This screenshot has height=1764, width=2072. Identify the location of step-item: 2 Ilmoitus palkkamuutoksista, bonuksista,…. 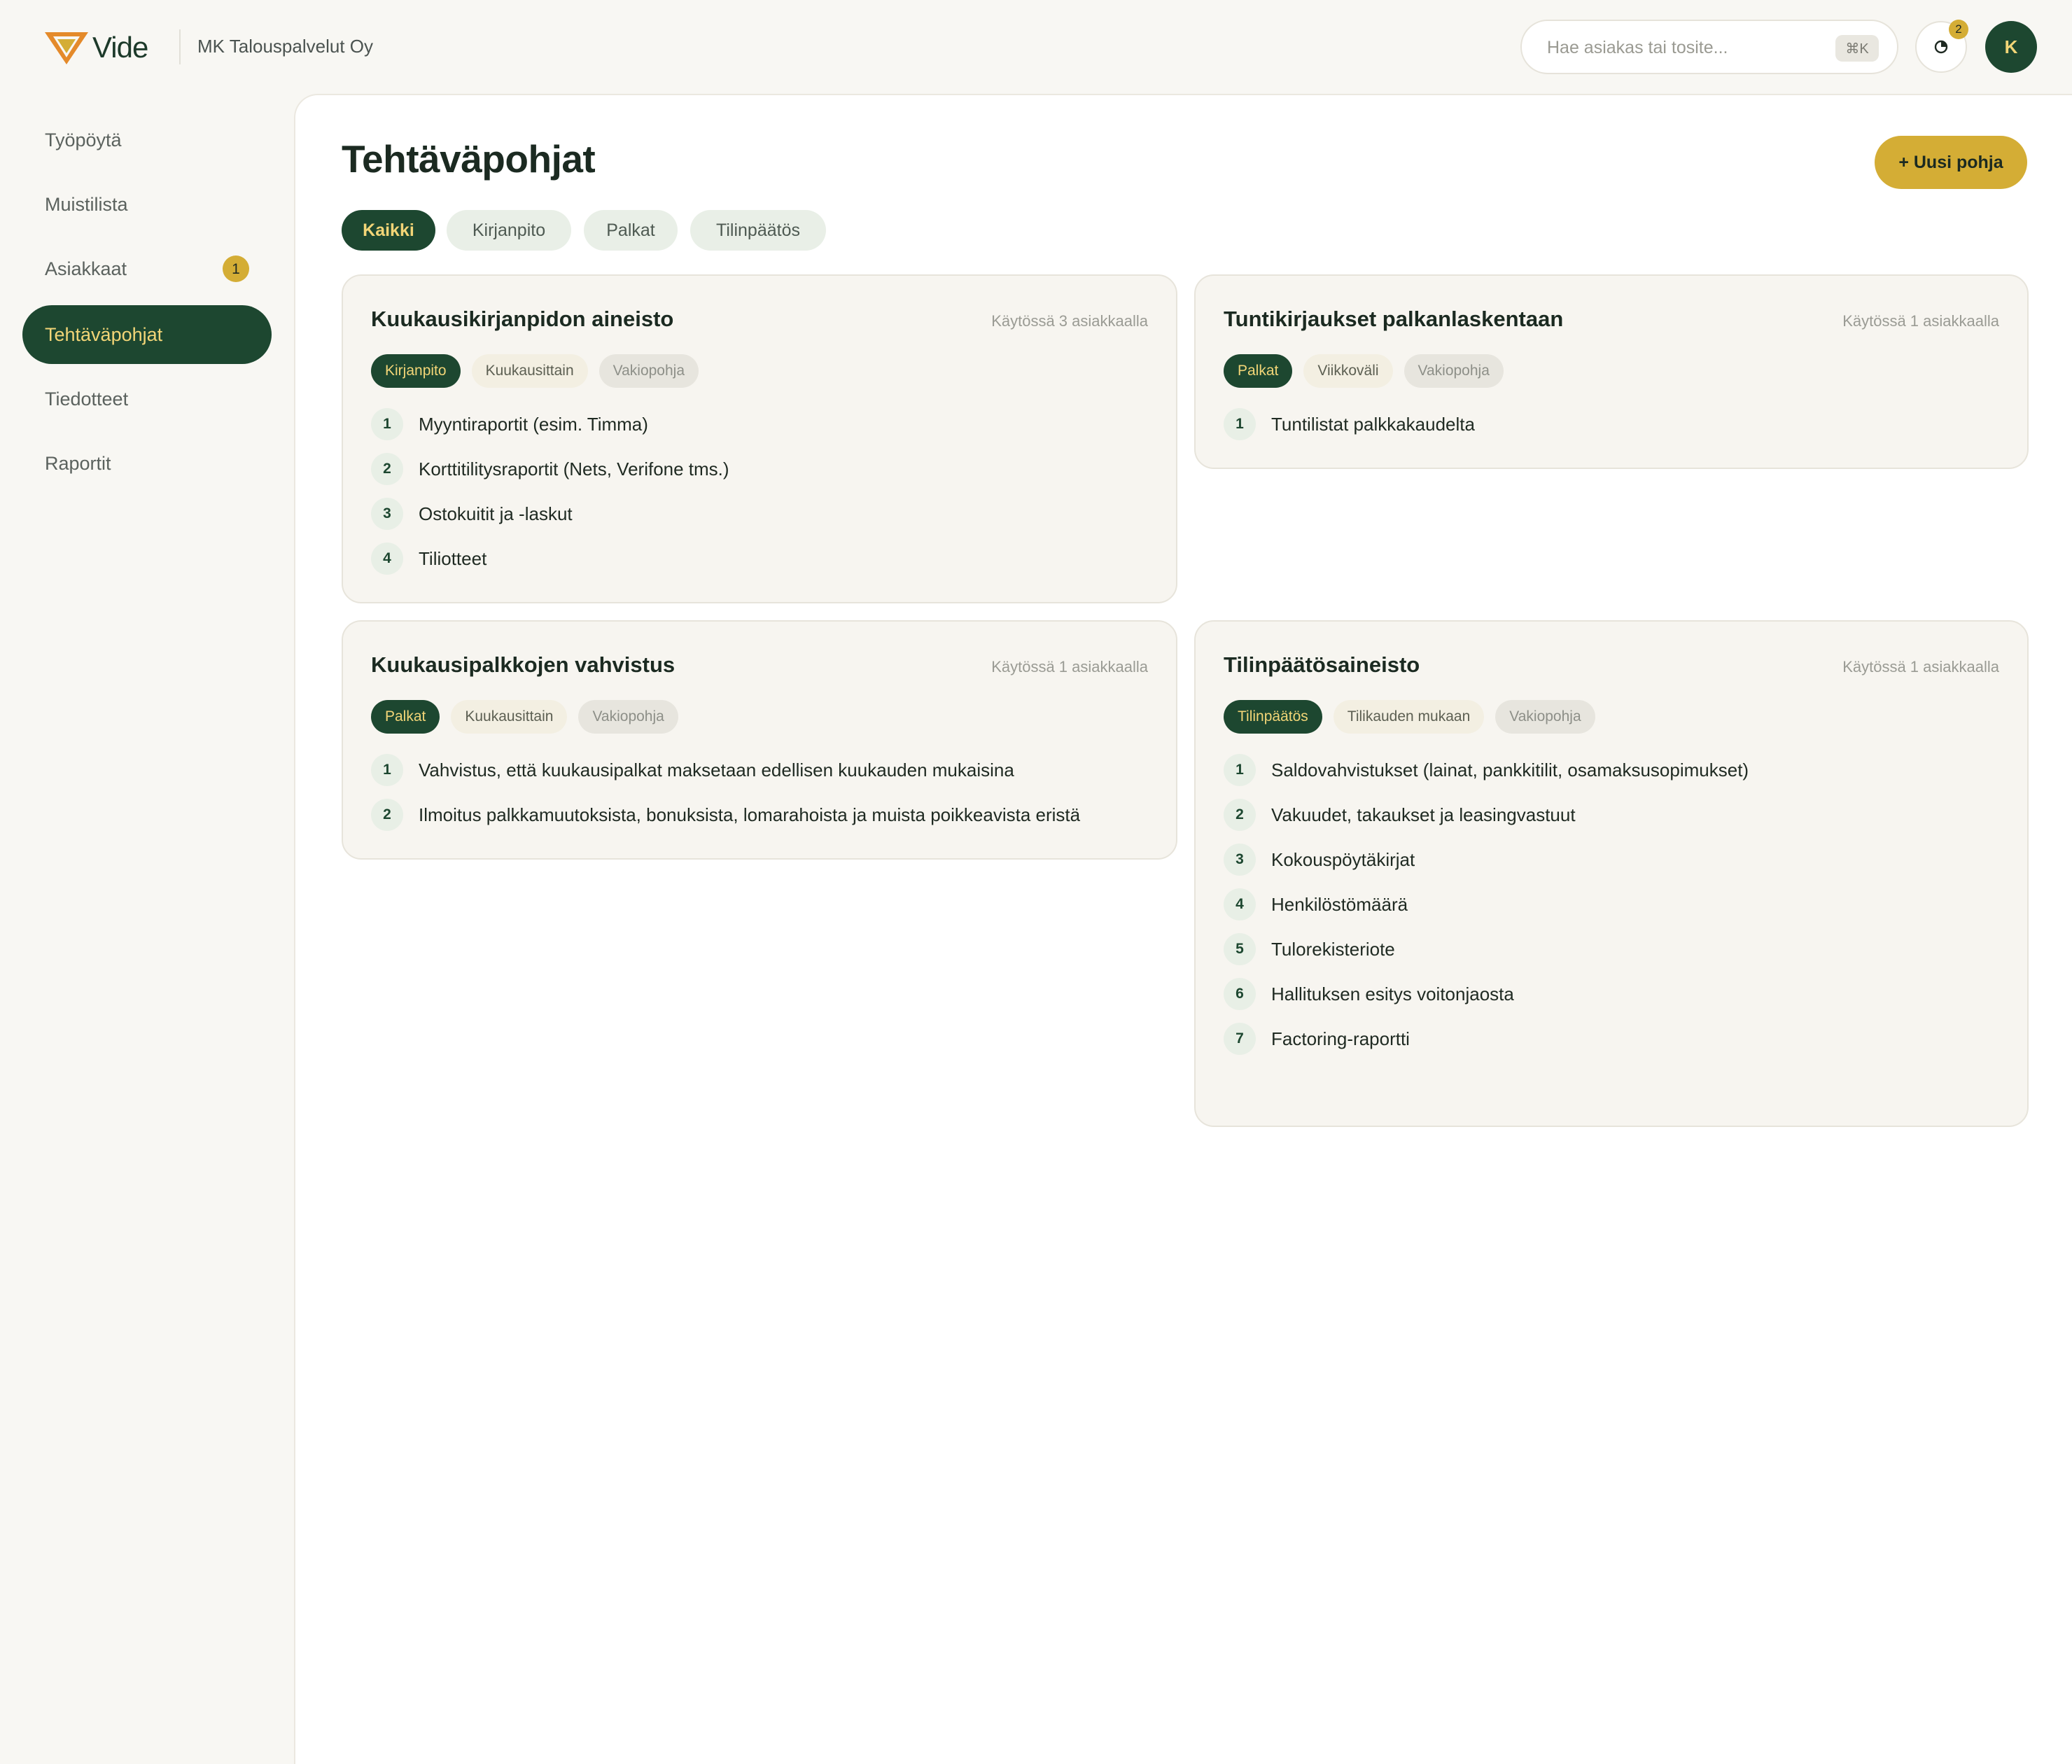
(759, 814).